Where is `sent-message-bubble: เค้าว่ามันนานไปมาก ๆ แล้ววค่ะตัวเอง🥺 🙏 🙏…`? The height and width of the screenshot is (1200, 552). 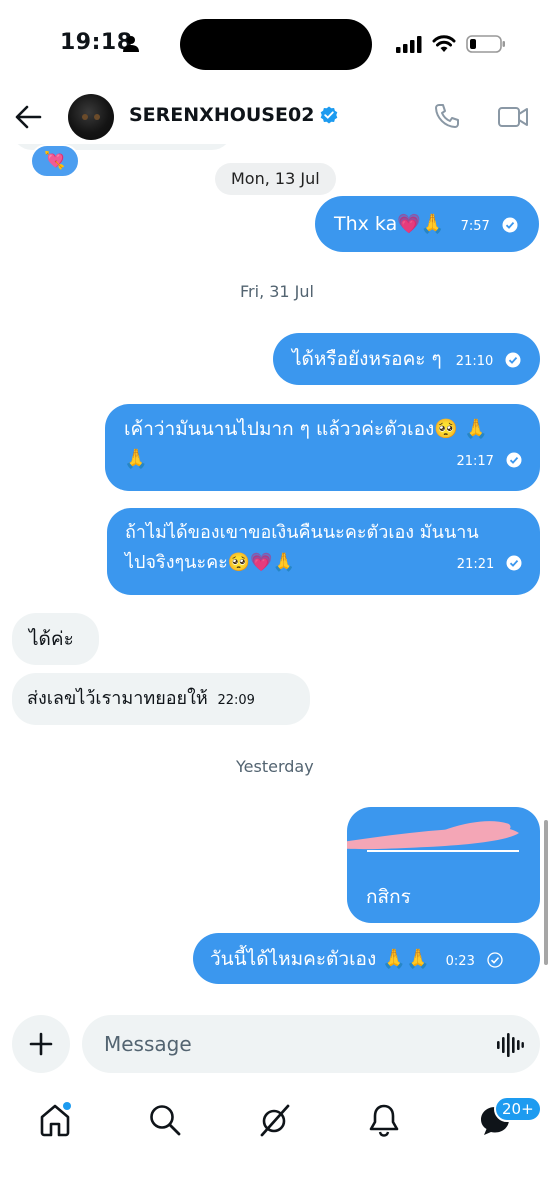
sent-message-bubble: เค้าว่ามันนานไปมาก ๆ แล้ววค่ะตัวเอง🥺 🙏 🙏… is located at coordinates (322, 447).